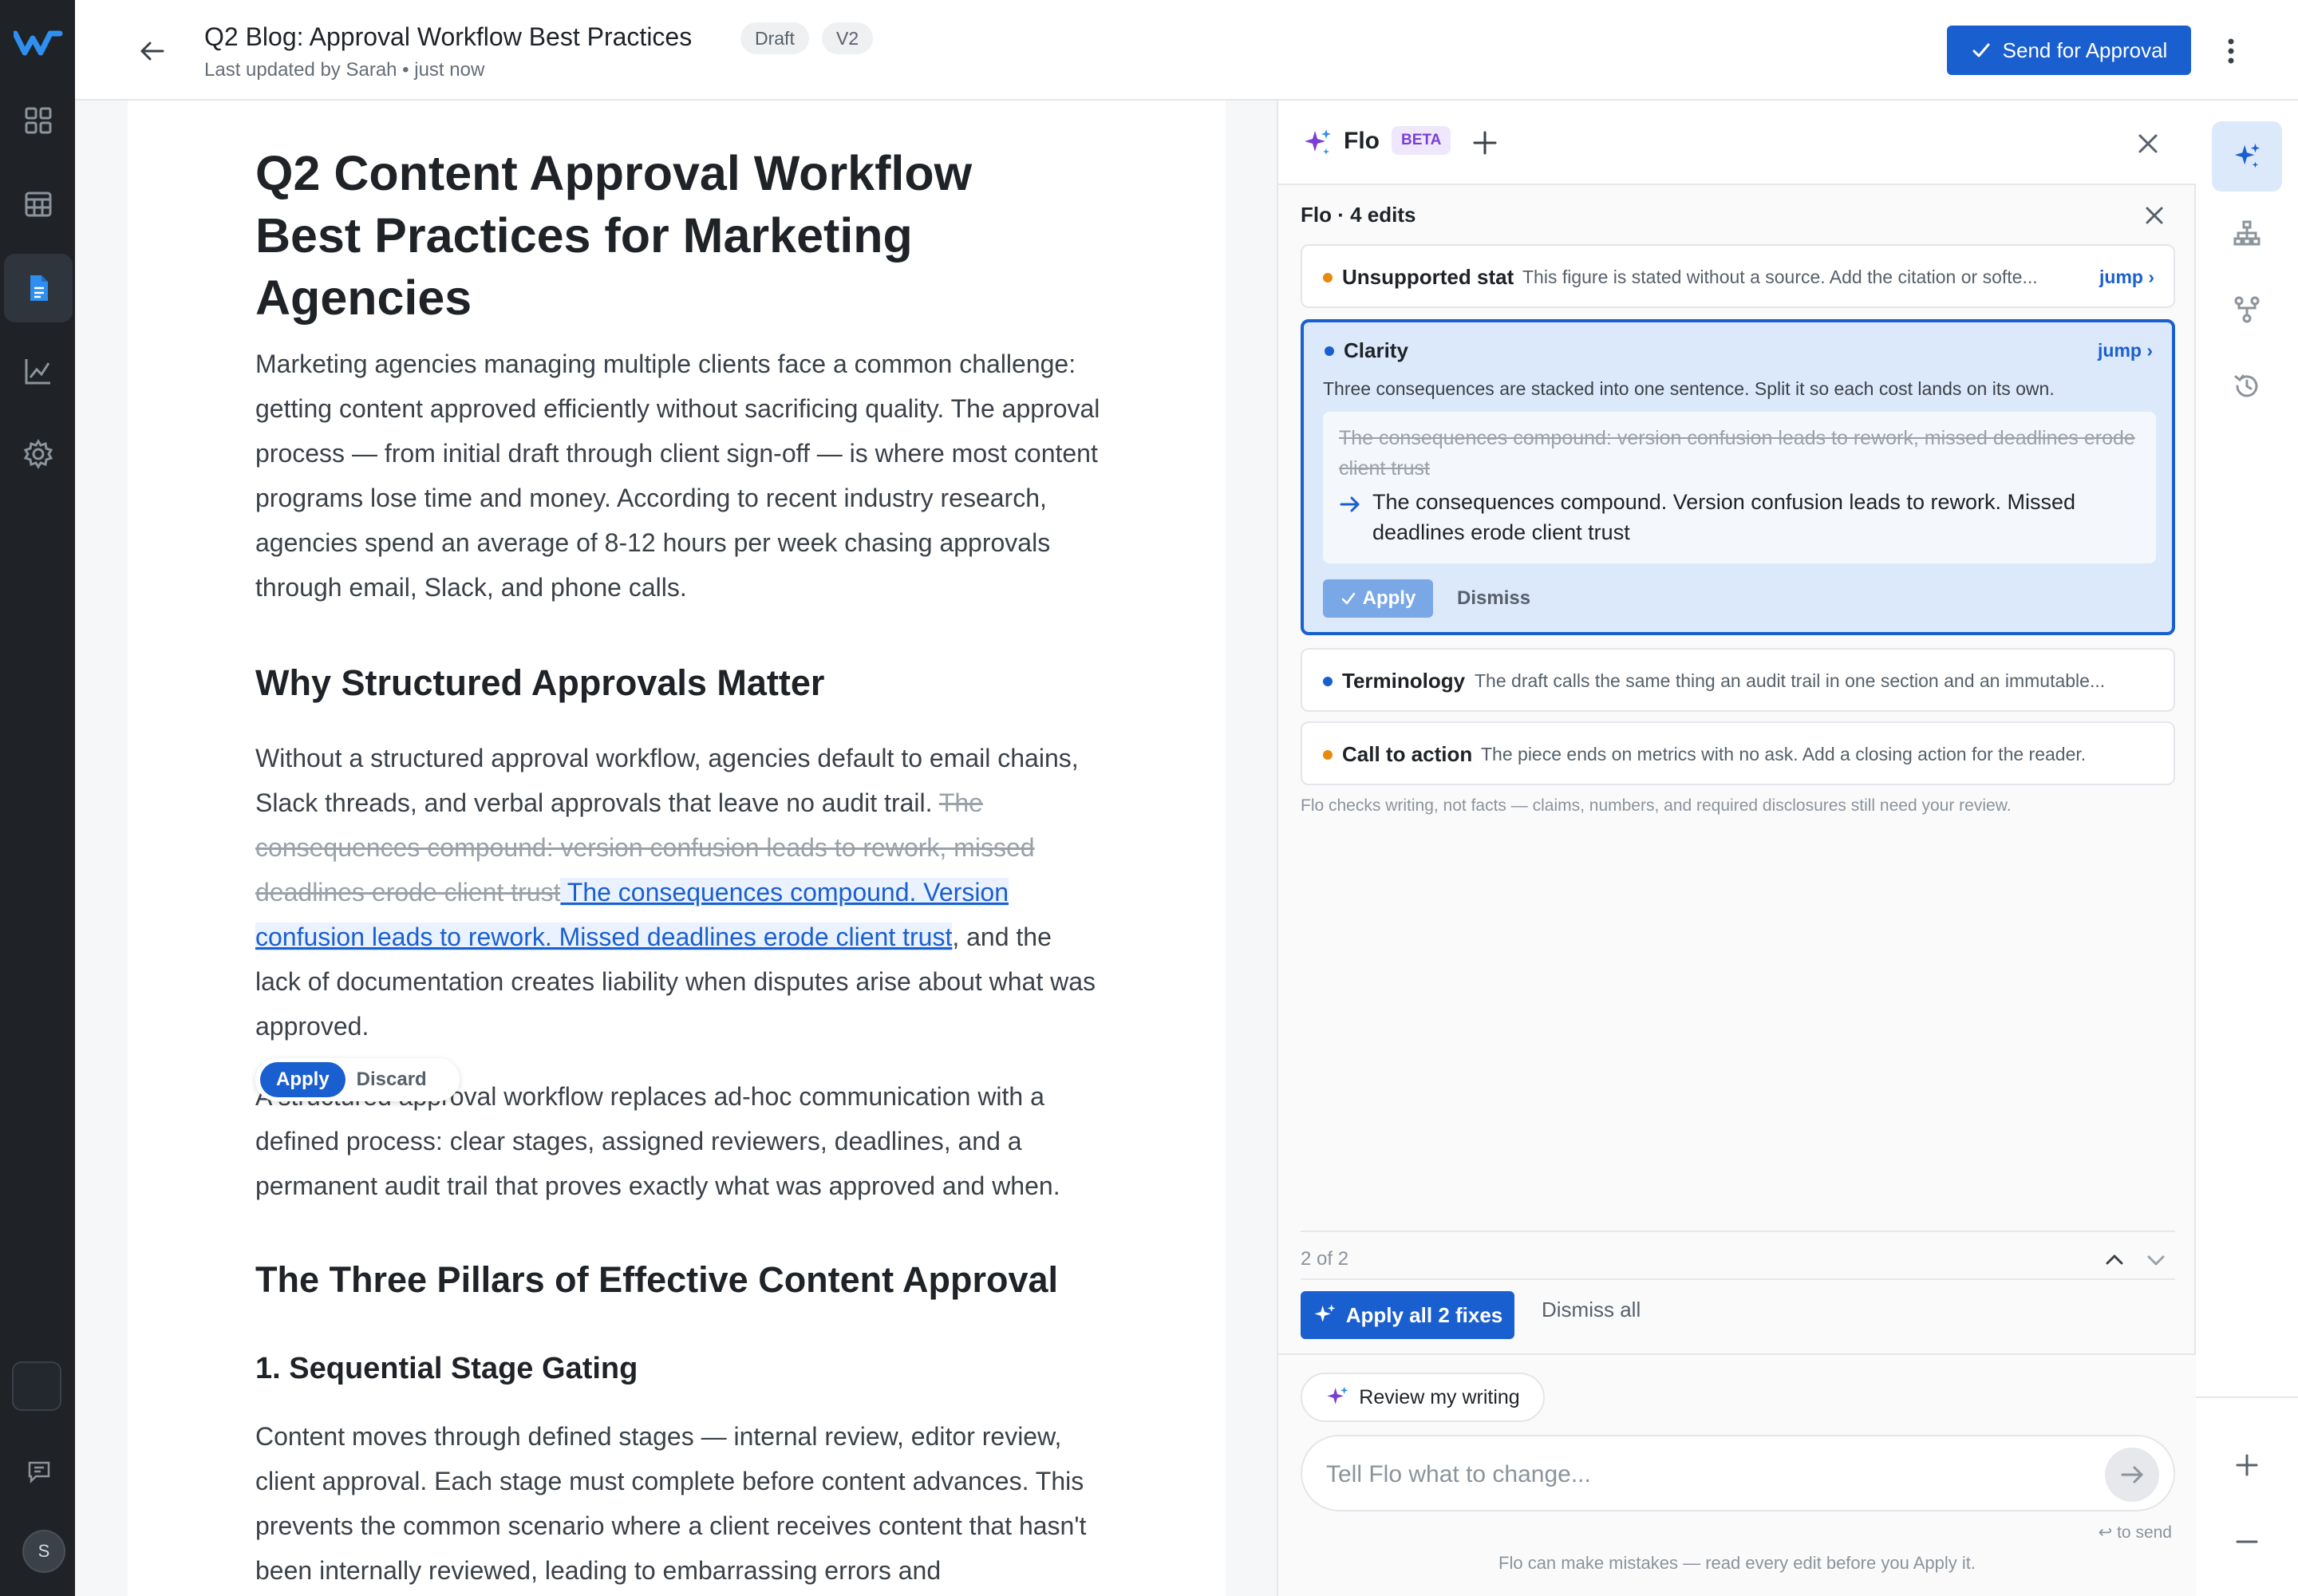 Image resolution: width=2298 pixels, height=1596 pixels. What do you see at coordinates (2115, 1259) in the screenshot?
I see `chevron-up-icon` at bounding box center [2115, 1259].